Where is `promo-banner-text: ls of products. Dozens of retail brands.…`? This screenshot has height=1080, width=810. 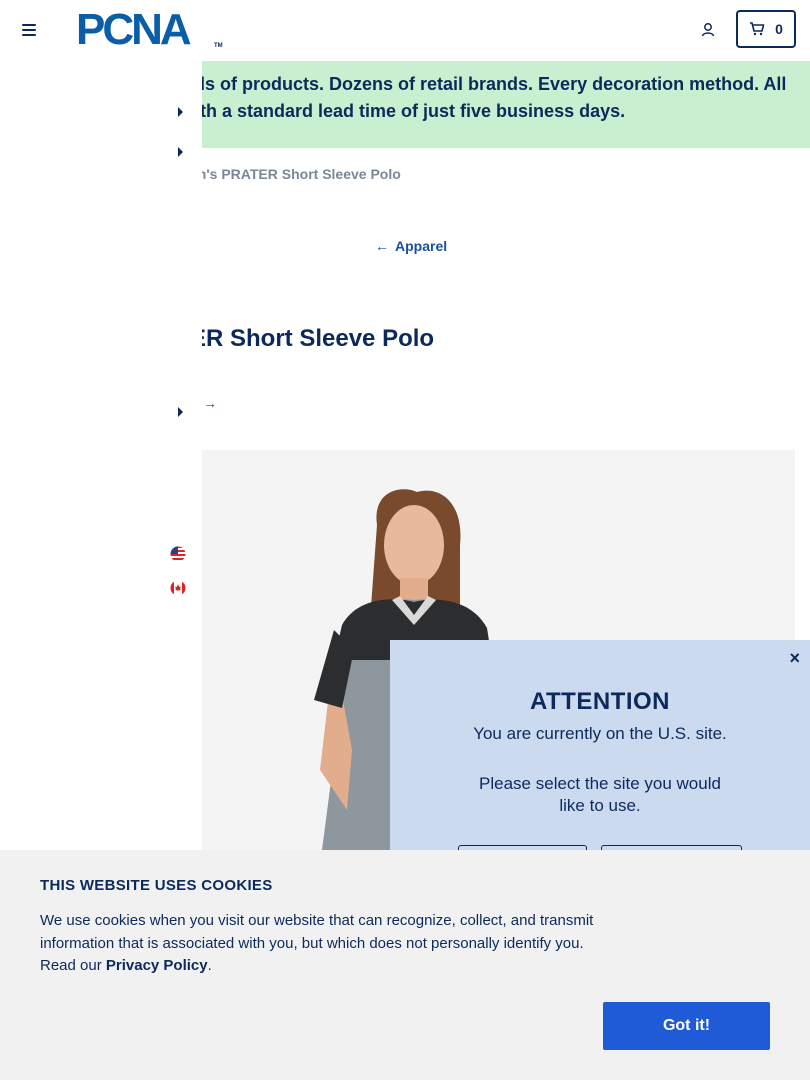
promo-banner-text: ls of products. Dozens of retail brands.… is located at coordinates (500, 98).